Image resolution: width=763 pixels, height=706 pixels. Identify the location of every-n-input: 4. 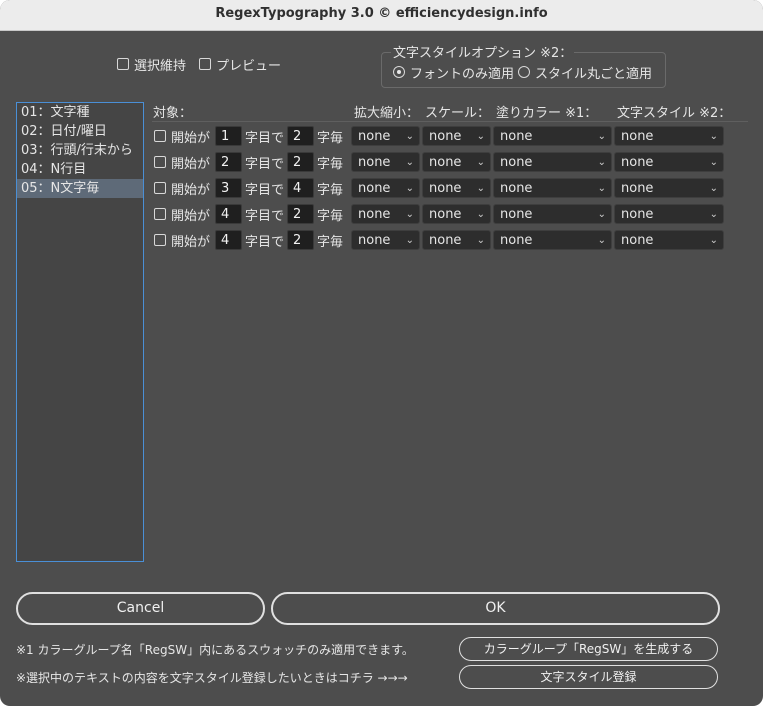
(300, 188).